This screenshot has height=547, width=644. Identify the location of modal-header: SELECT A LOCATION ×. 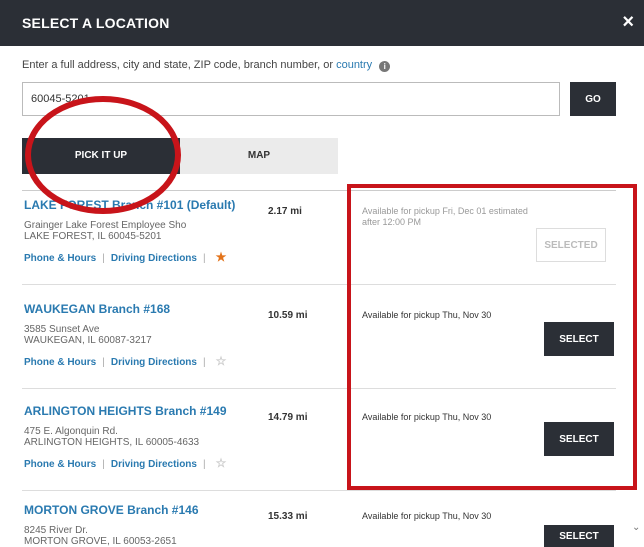
(322, 23).